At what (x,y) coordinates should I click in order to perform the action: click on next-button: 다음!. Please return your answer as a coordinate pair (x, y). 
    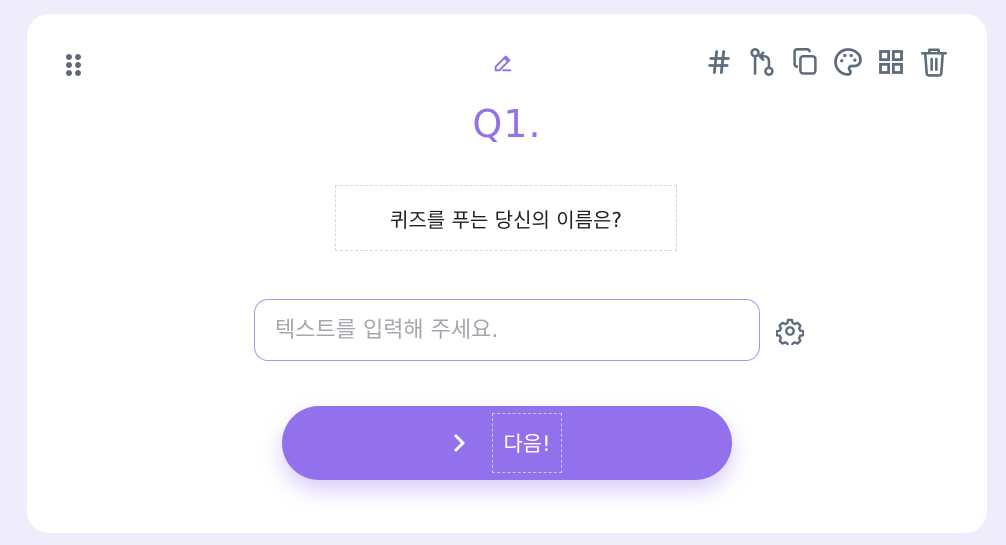
    Looking at the image, I should click on (507, 443).